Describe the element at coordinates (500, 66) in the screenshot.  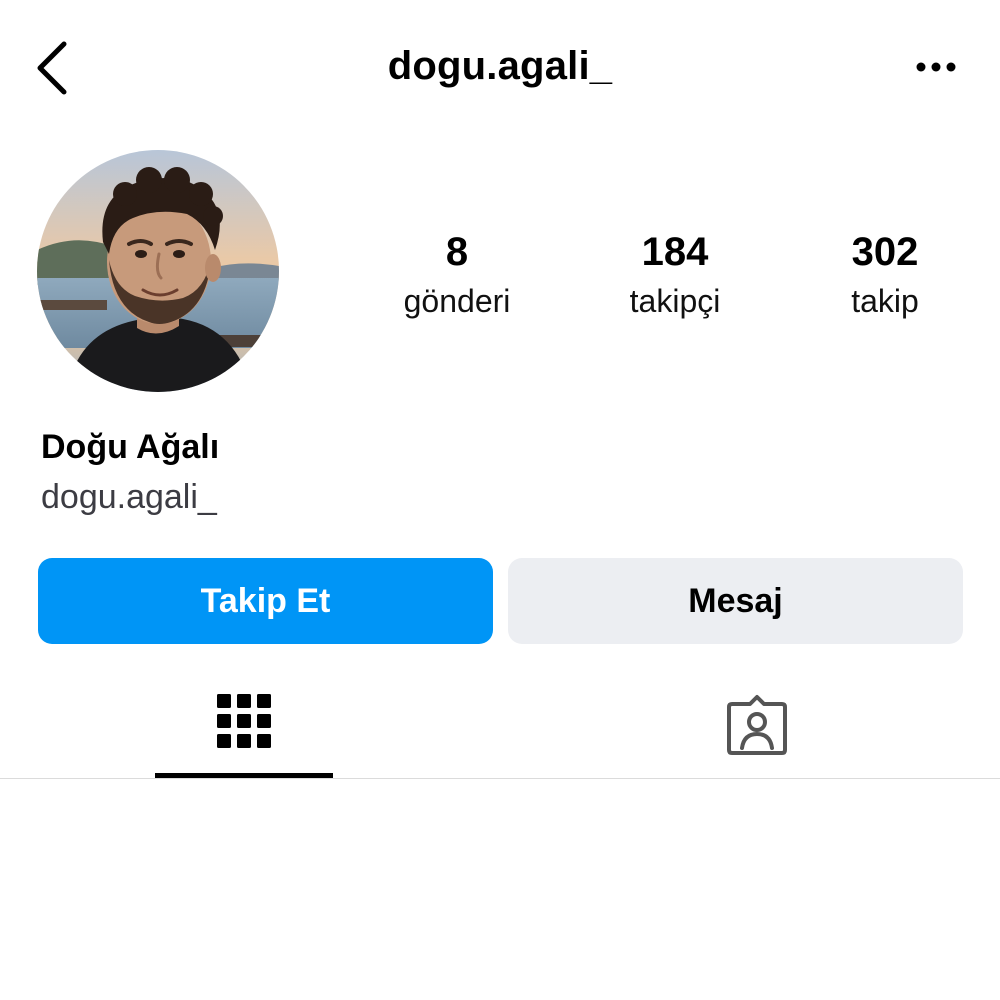
I see `header-title: dogu.agali_` at that location.